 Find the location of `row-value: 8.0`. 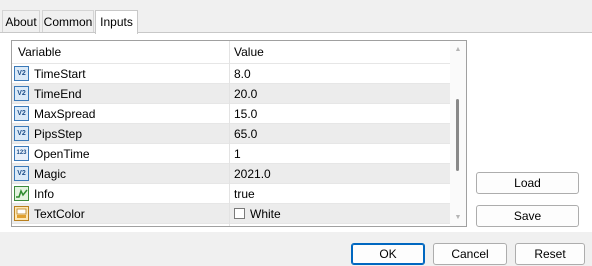

row-value: 8.0 is located at coordinates (242, 74).